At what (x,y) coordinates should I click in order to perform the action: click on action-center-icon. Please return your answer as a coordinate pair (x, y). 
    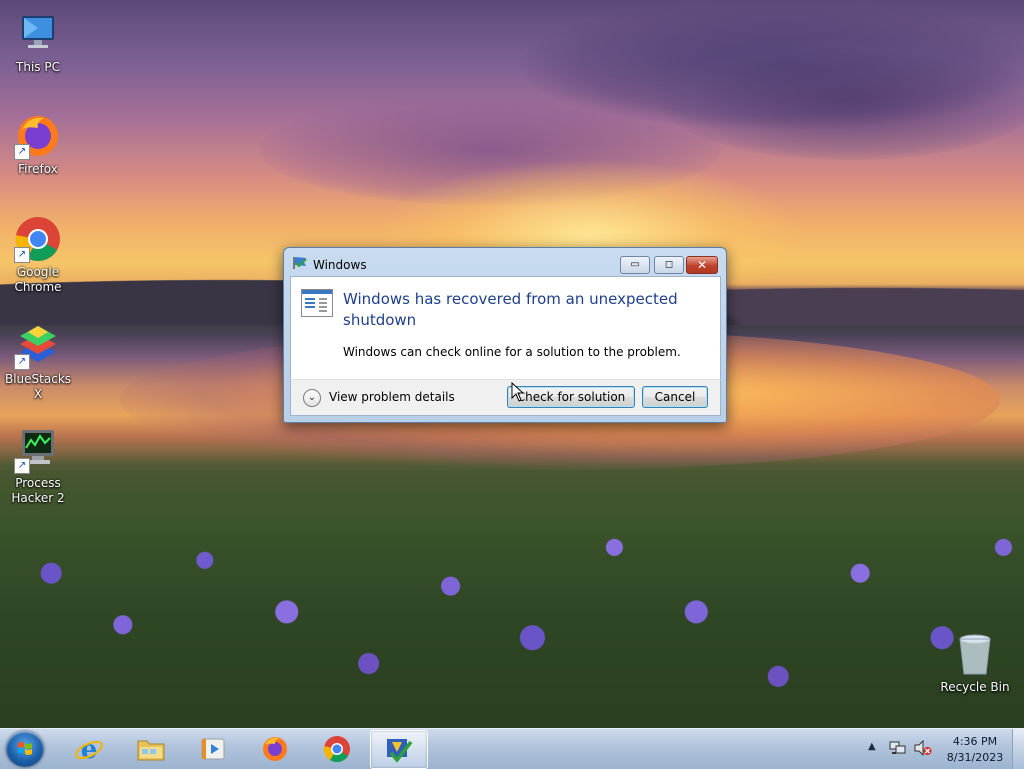
    Looking at the image, I should click on (400, 751).